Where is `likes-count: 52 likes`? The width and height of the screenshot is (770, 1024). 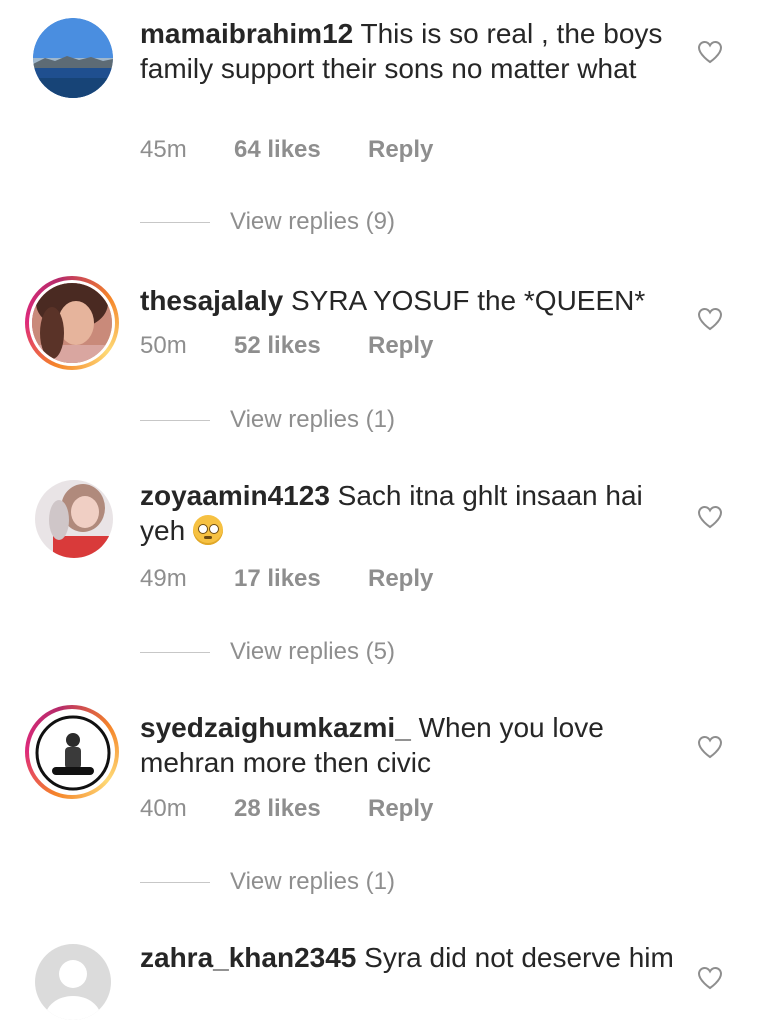
likes-count: 52 likes is located at coordinates (277, 346).